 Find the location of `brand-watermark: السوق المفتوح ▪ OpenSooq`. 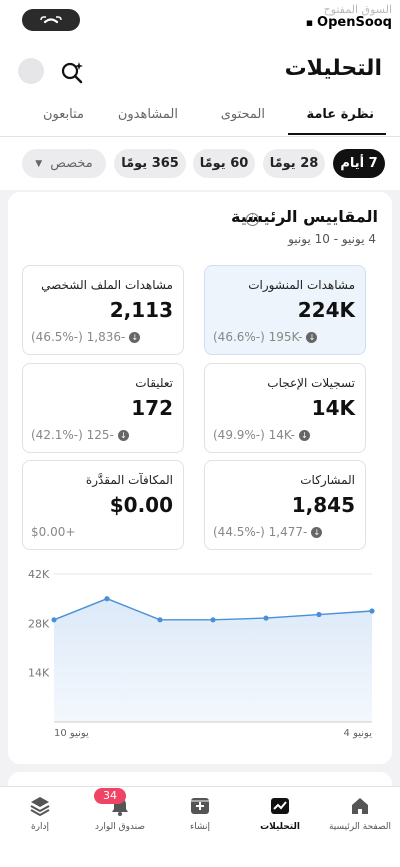

brand-watermark: السوق المفتوح ▪ OpenSooq is located at coordinates (349, 16).